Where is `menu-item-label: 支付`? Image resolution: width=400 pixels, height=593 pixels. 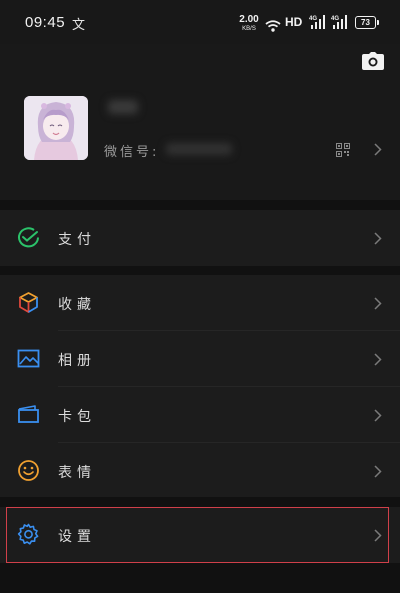
menu-item-label: 支付 is located at coordinates (77, 240).